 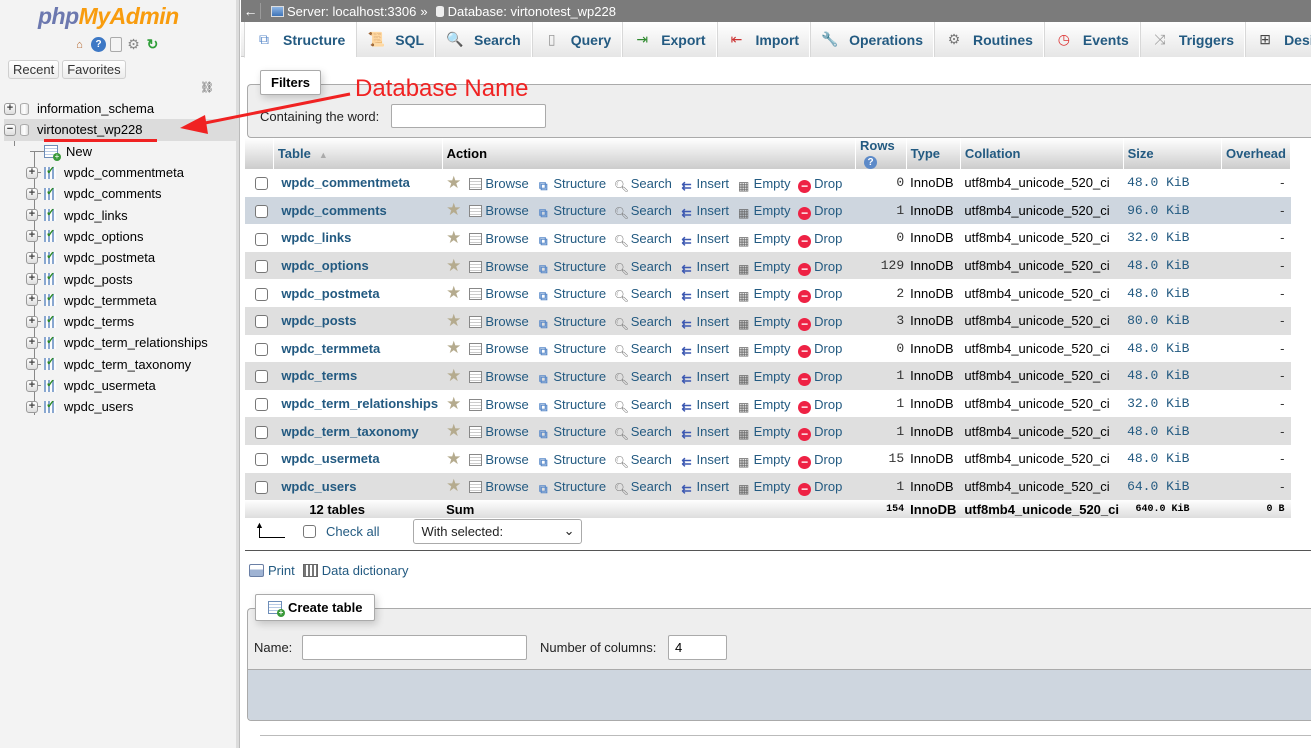 I want to click on table-name: wpdc_term_relationships, so click(x=136, y=342).